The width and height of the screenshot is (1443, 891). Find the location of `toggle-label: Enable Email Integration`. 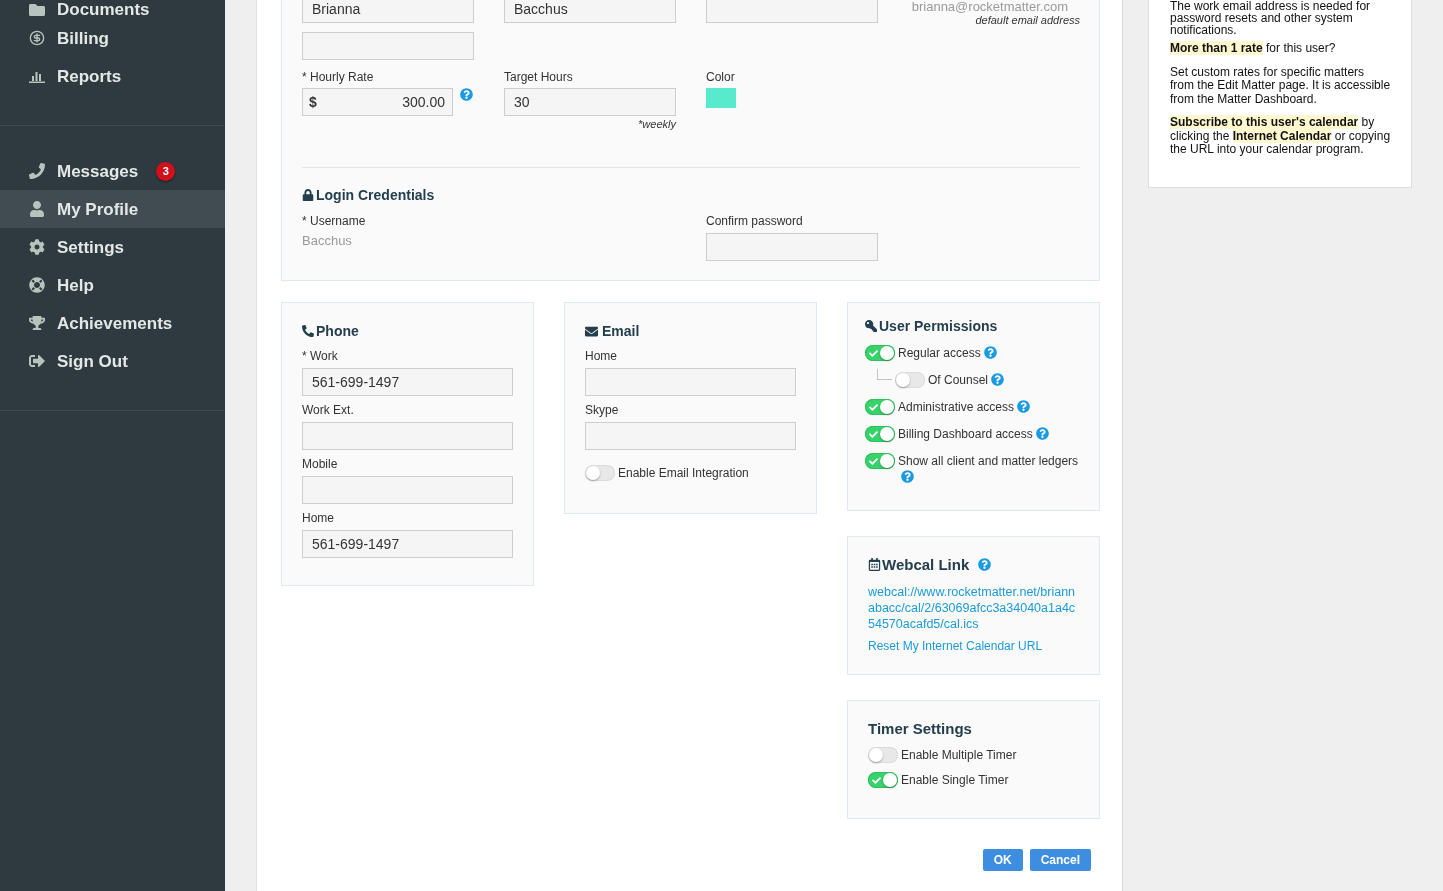

toggle-label: Enable Email Integration is located at coordinates (683, 473).